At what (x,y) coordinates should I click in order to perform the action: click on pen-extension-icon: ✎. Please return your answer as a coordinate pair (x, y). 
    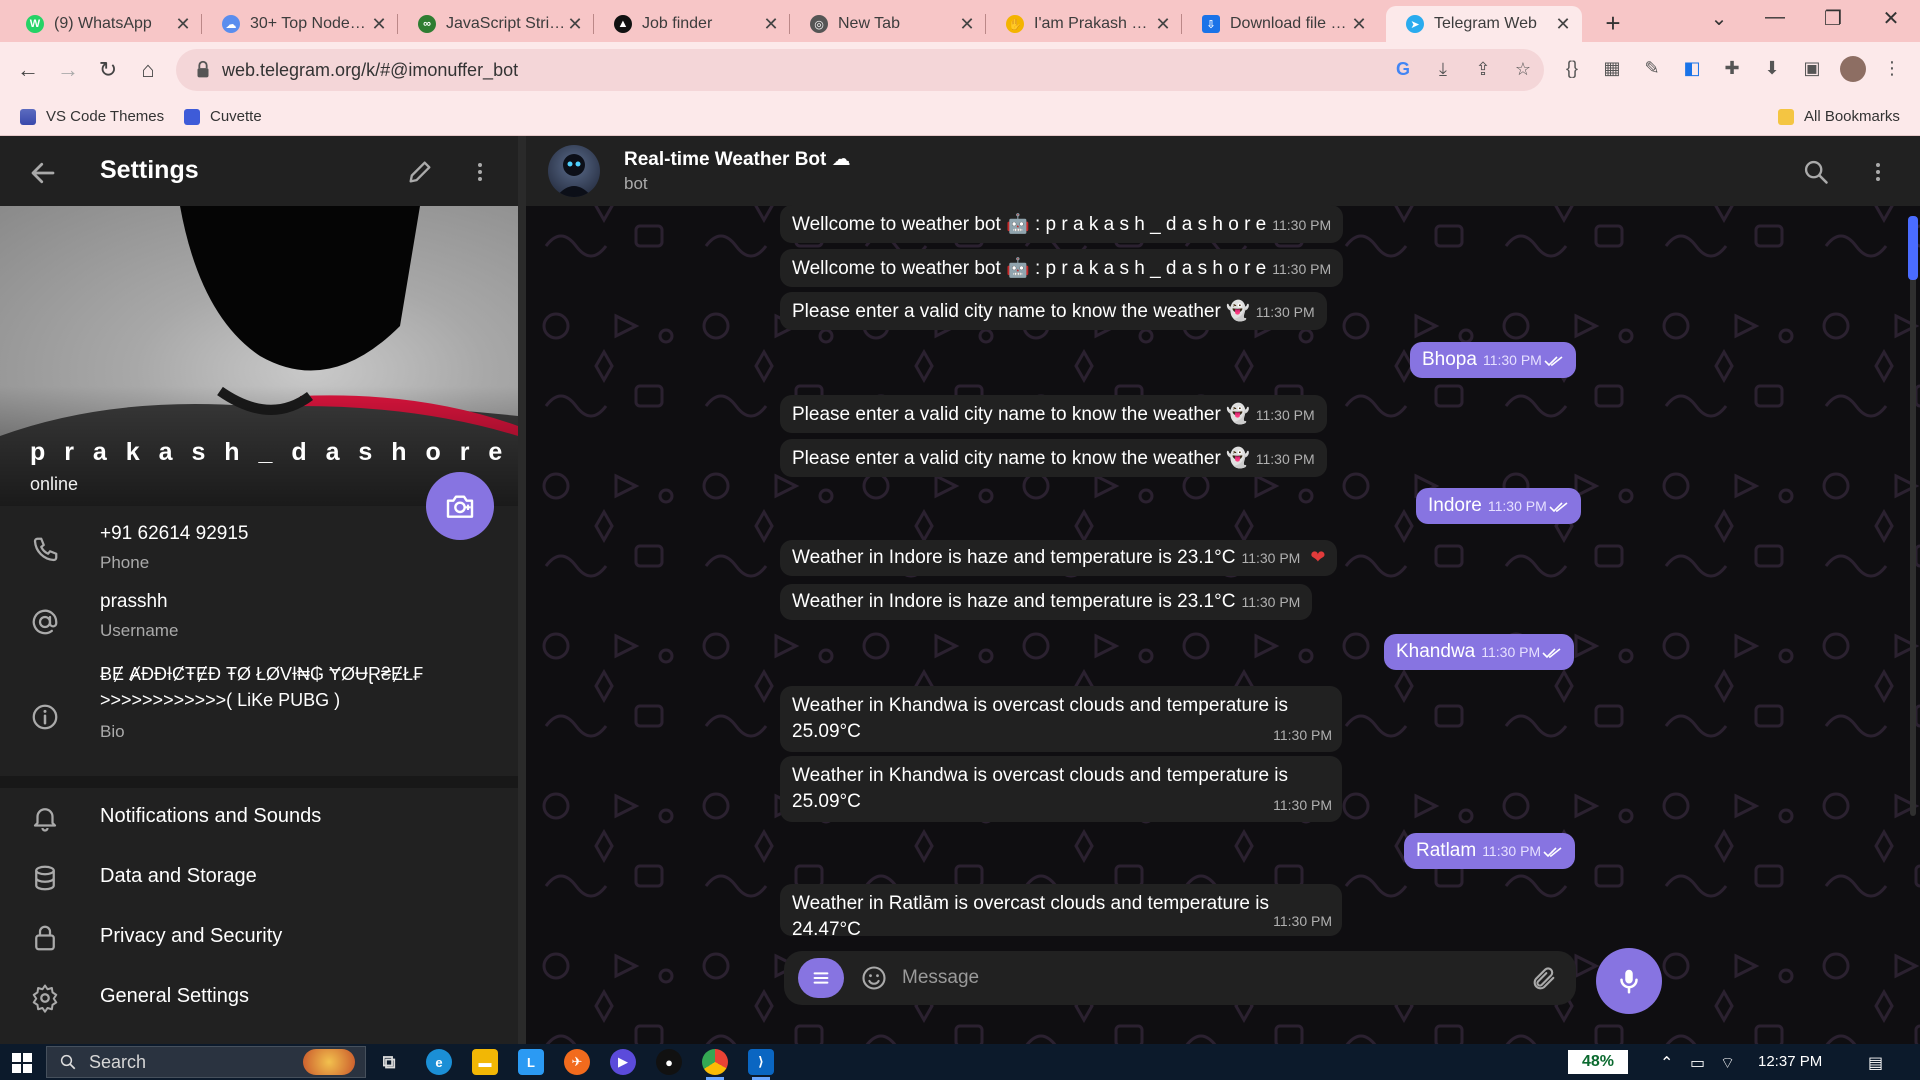
    Looking at the image, I should click on (1652, 70).